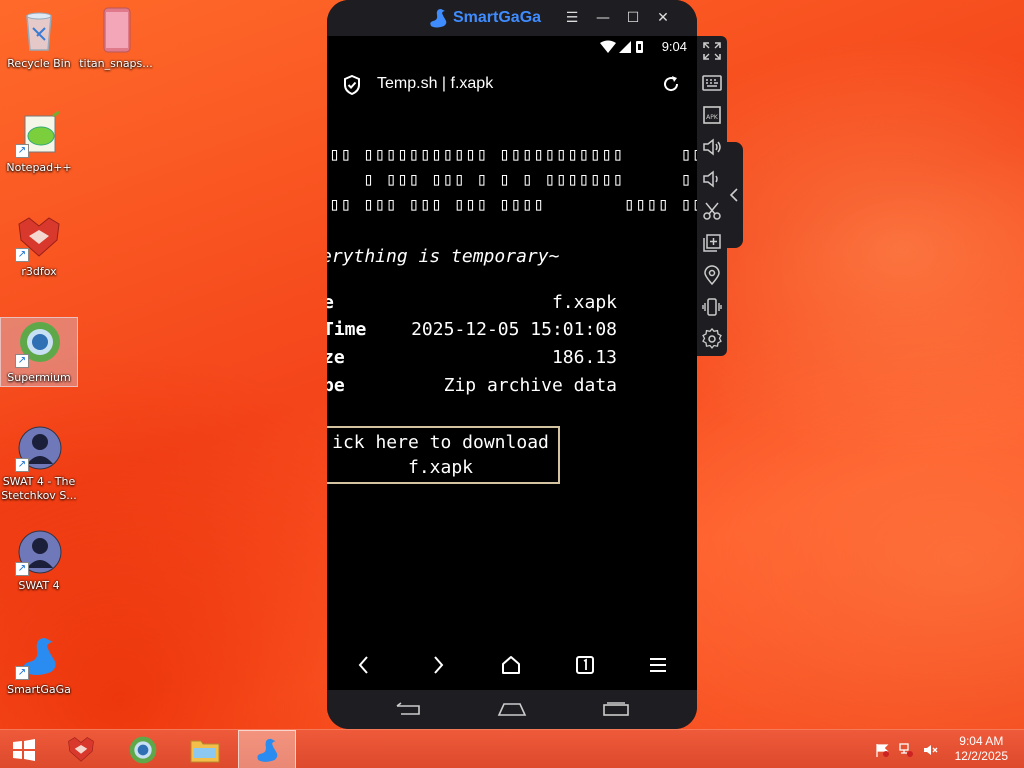 This screenshot has width=1024, height=768. I want to click on forward-icon, so click(438, 665).